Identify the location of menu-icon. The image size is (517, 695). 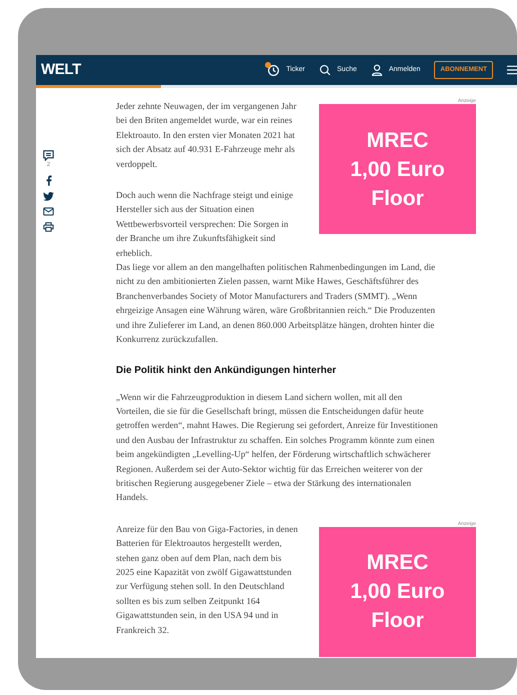
(512, 70).